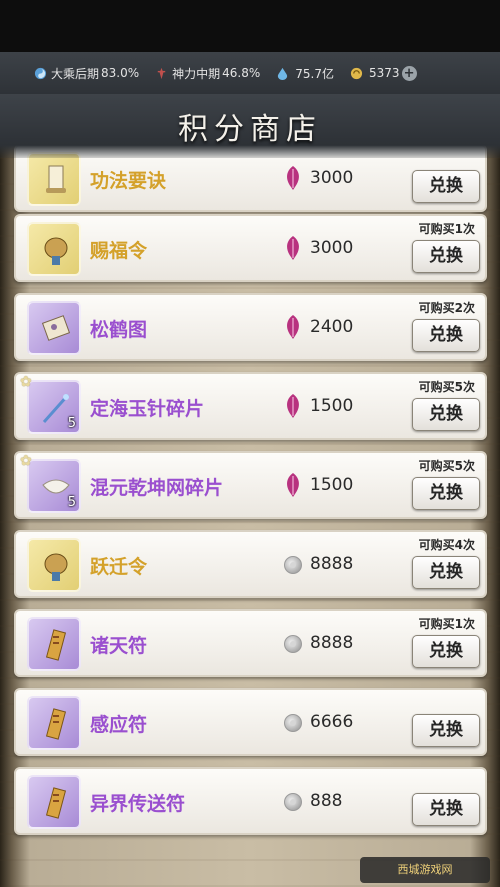 The width and height of the screenshot is (500, 887). What do you see at coordinates (157, 488) in the screenshot?
I see `item-name: 混元乾坤网碎片` at bounding box center [157, 488].